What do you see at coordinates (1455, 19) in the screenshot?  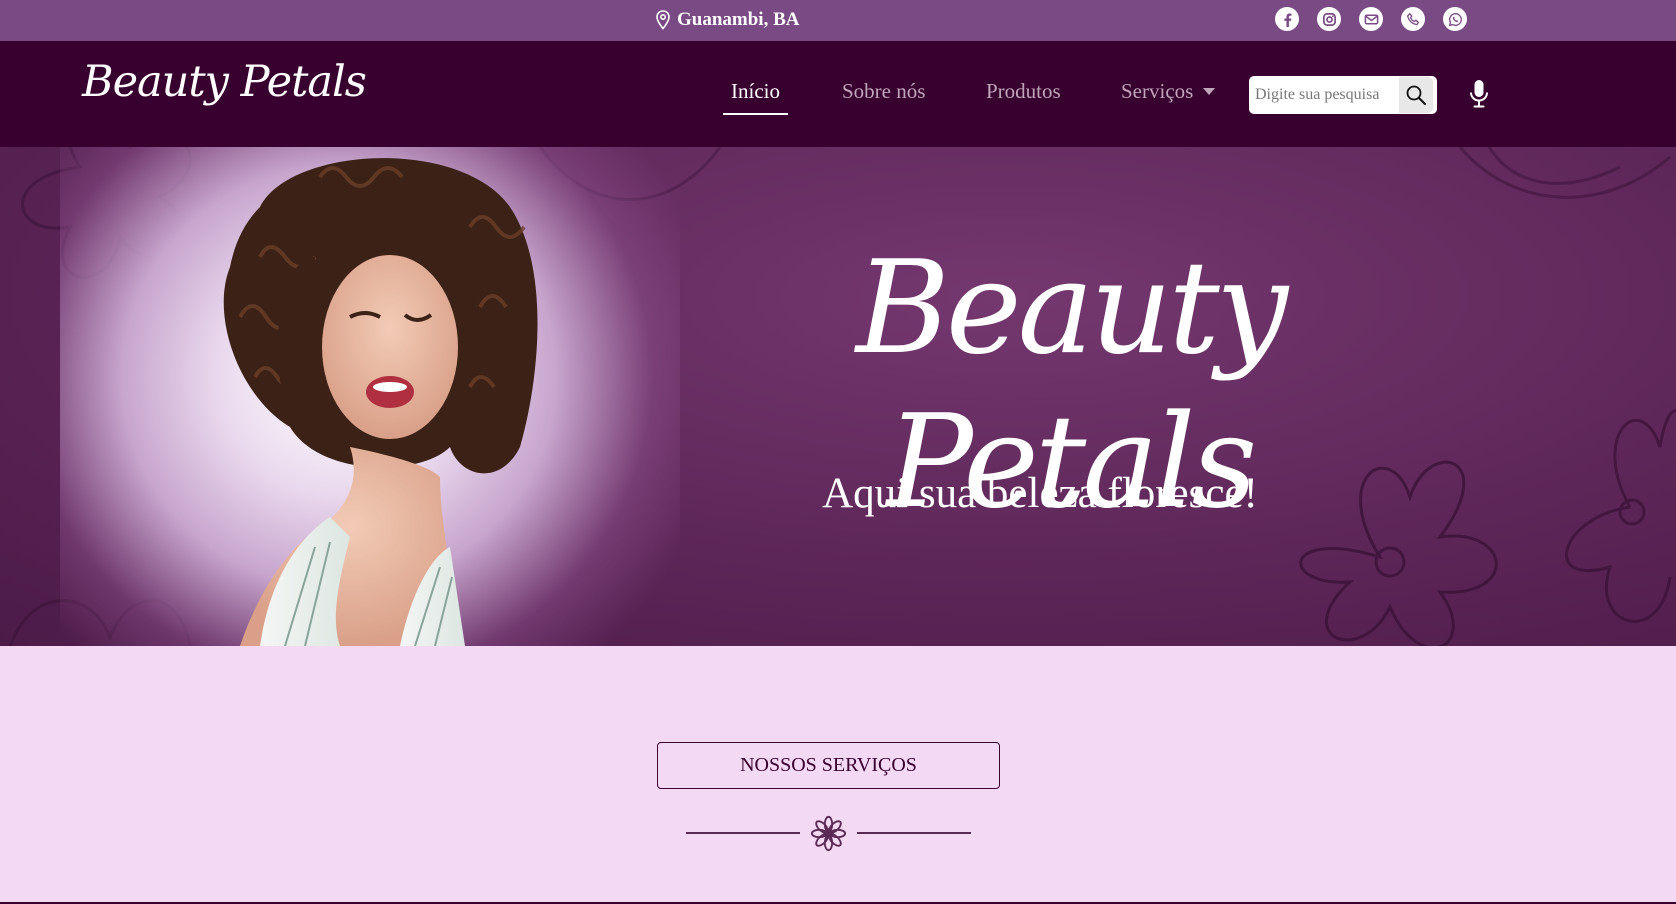 I see `whatsapp-icon` at bounding box center [1455, 19].